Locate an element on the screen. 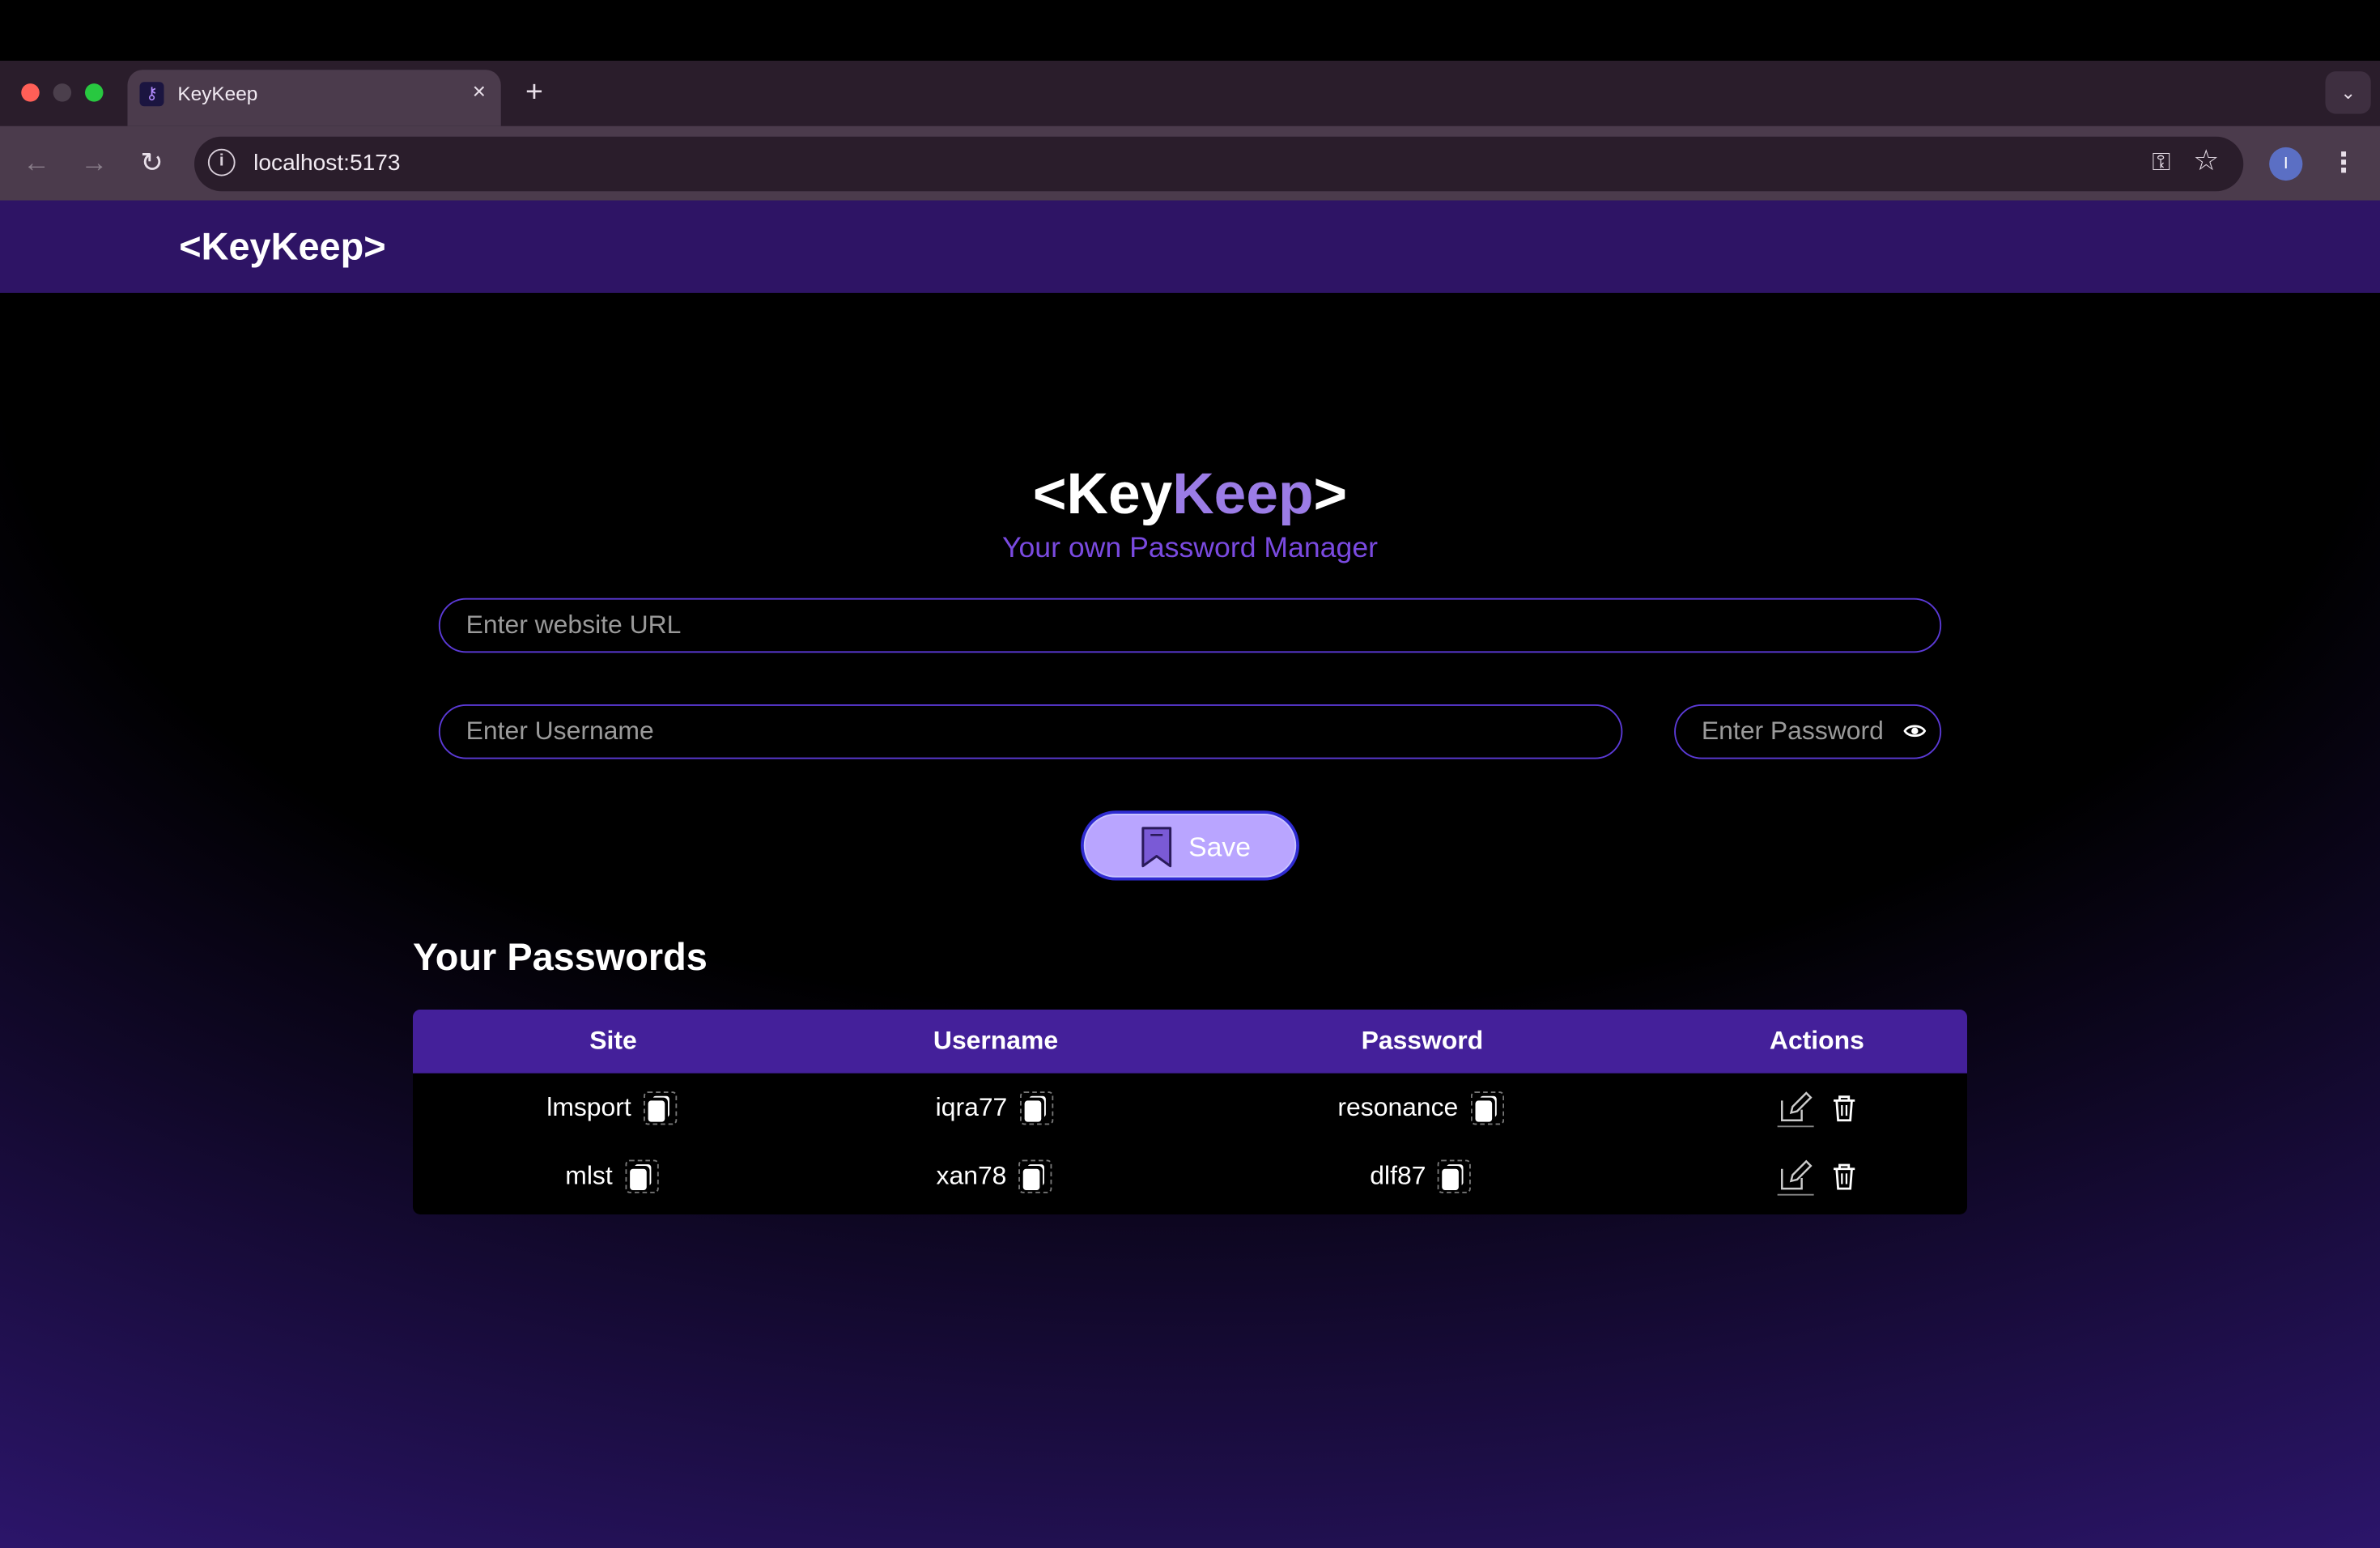 The height and width of the screenshot is (1548, 2380). password-input: Enter Password is located at coordinates (1808, 731).